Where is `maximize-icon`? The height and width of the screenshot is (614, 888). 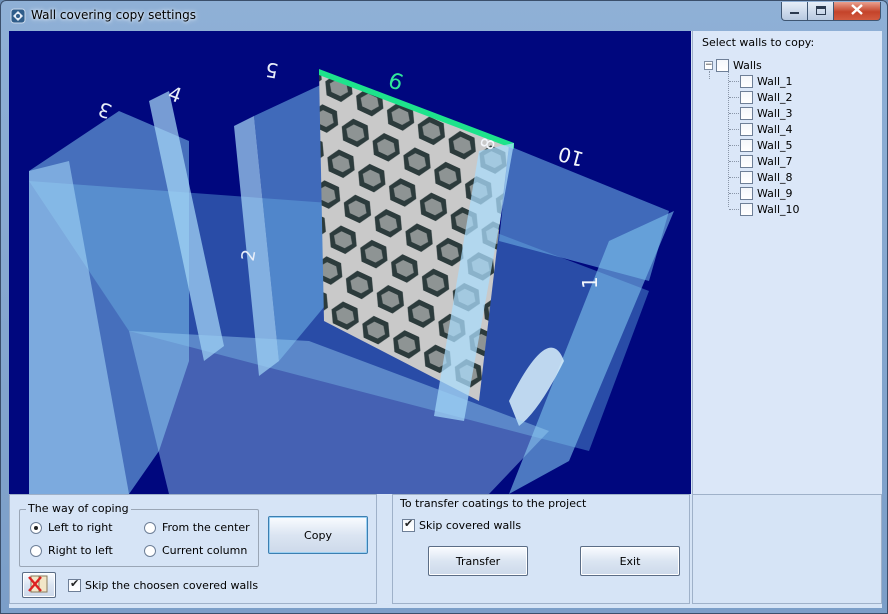
maximize-icon is located at coordinates (820, 11).